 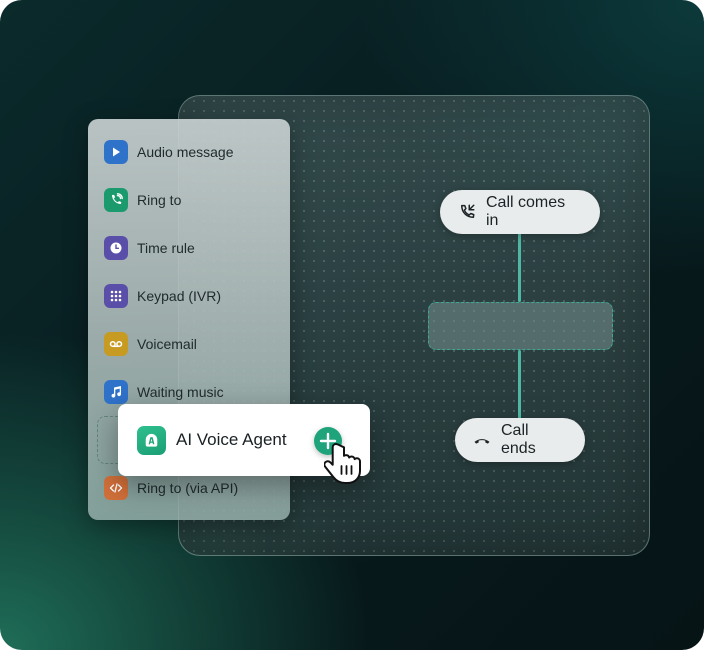 What do you see at coordinates (116, 392) in the screenshot?
I see `music-note-icon` at bounding box center [116, 392].